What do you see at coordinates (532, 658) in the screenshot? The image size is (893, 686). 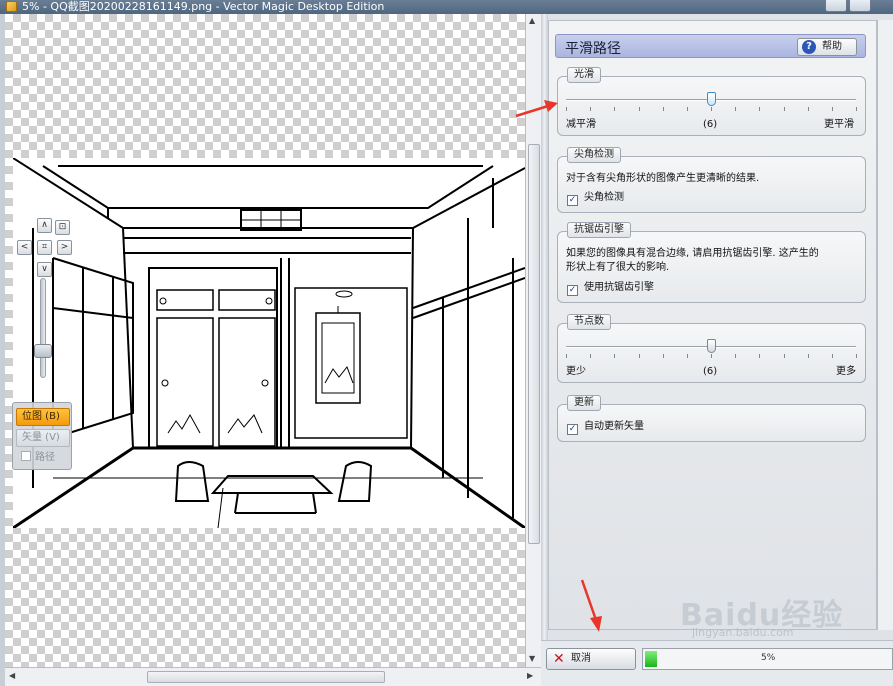 I see `scroll-down-arrow-icon: ▼` at bounding box center [532, 658].